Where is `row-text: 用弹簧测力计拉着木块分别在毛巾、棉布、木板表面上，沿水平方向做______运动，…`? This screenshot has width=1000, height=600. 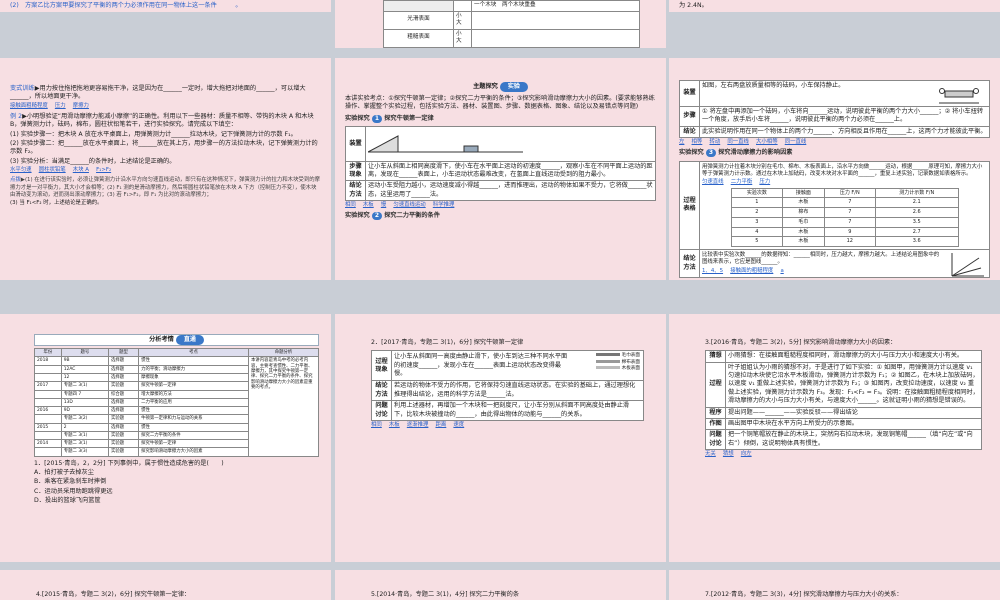
row-text: 用弹簧测力计拉着木块分别在毛巾、棉布、木板表面上，沿水平方向做______运动，… is located at coordinates (842, 170).